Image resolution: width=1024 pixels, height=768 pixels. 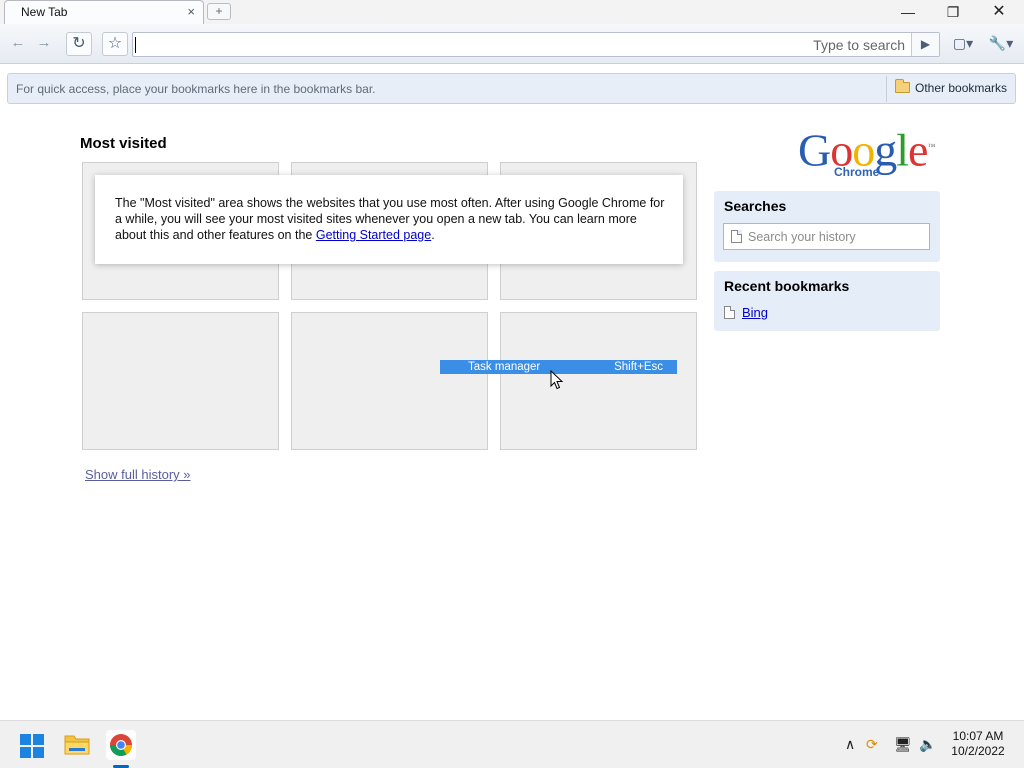 I want to click on getting-started-link: Getting Started page, so click(x=373, y=235).